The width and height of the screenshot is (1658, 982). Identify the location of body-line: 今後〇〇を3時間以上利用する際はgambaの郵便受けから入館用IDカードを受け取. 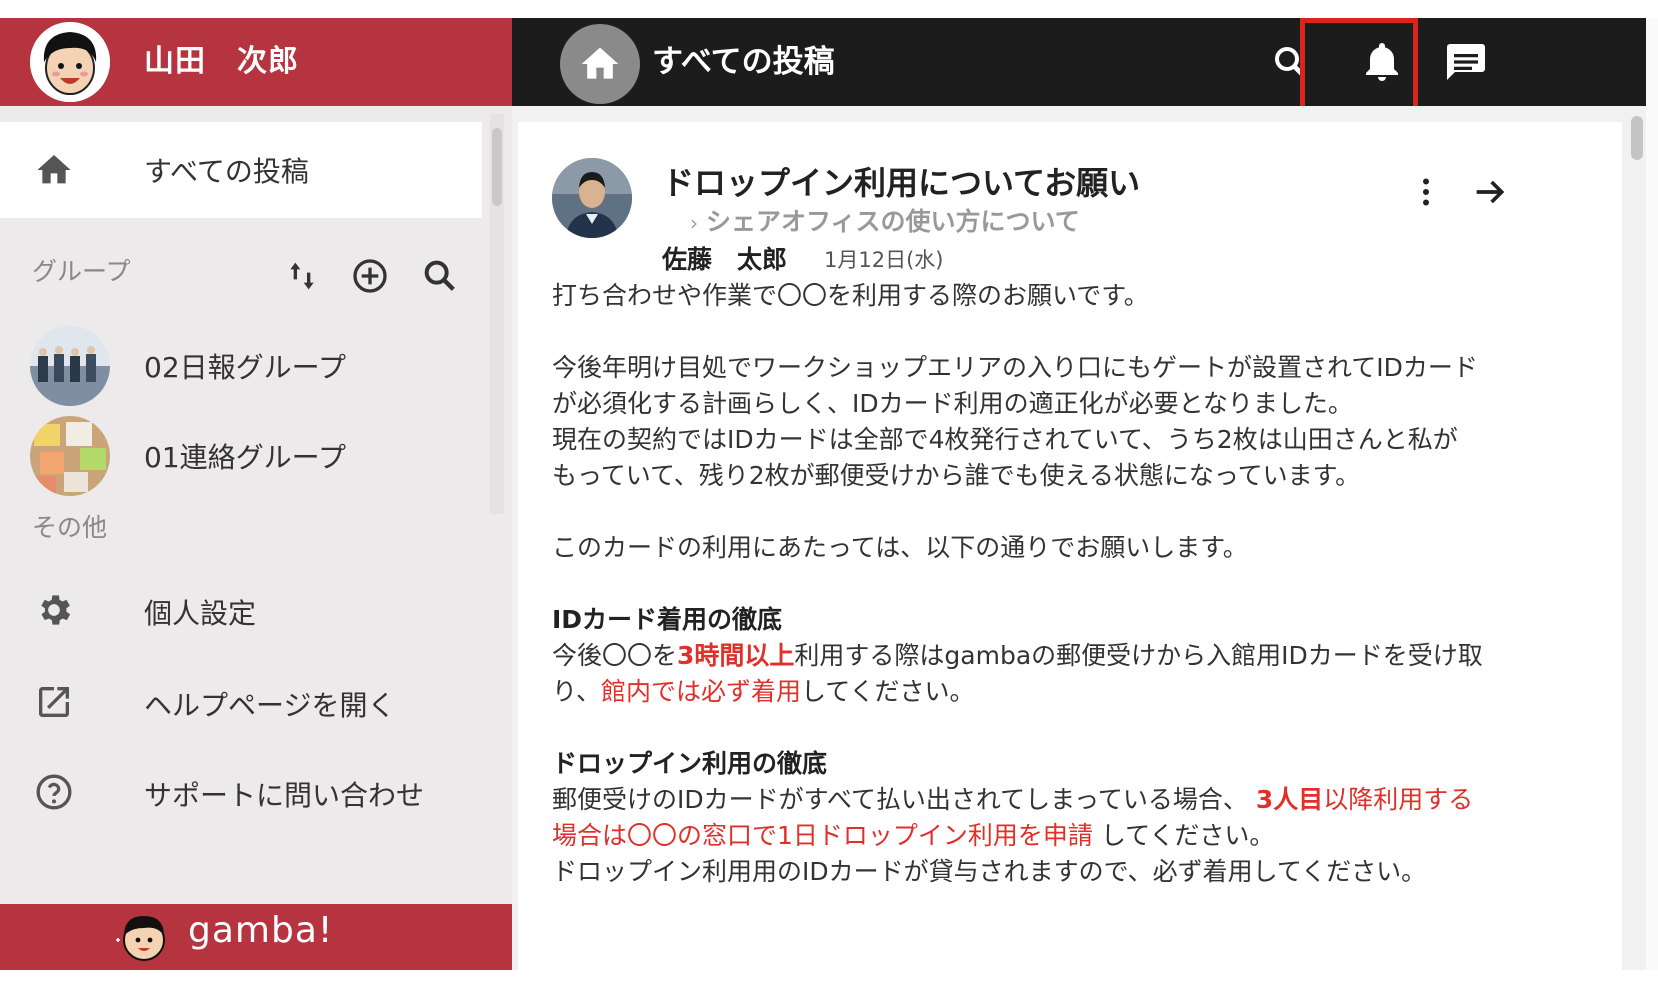
(1017, 655).